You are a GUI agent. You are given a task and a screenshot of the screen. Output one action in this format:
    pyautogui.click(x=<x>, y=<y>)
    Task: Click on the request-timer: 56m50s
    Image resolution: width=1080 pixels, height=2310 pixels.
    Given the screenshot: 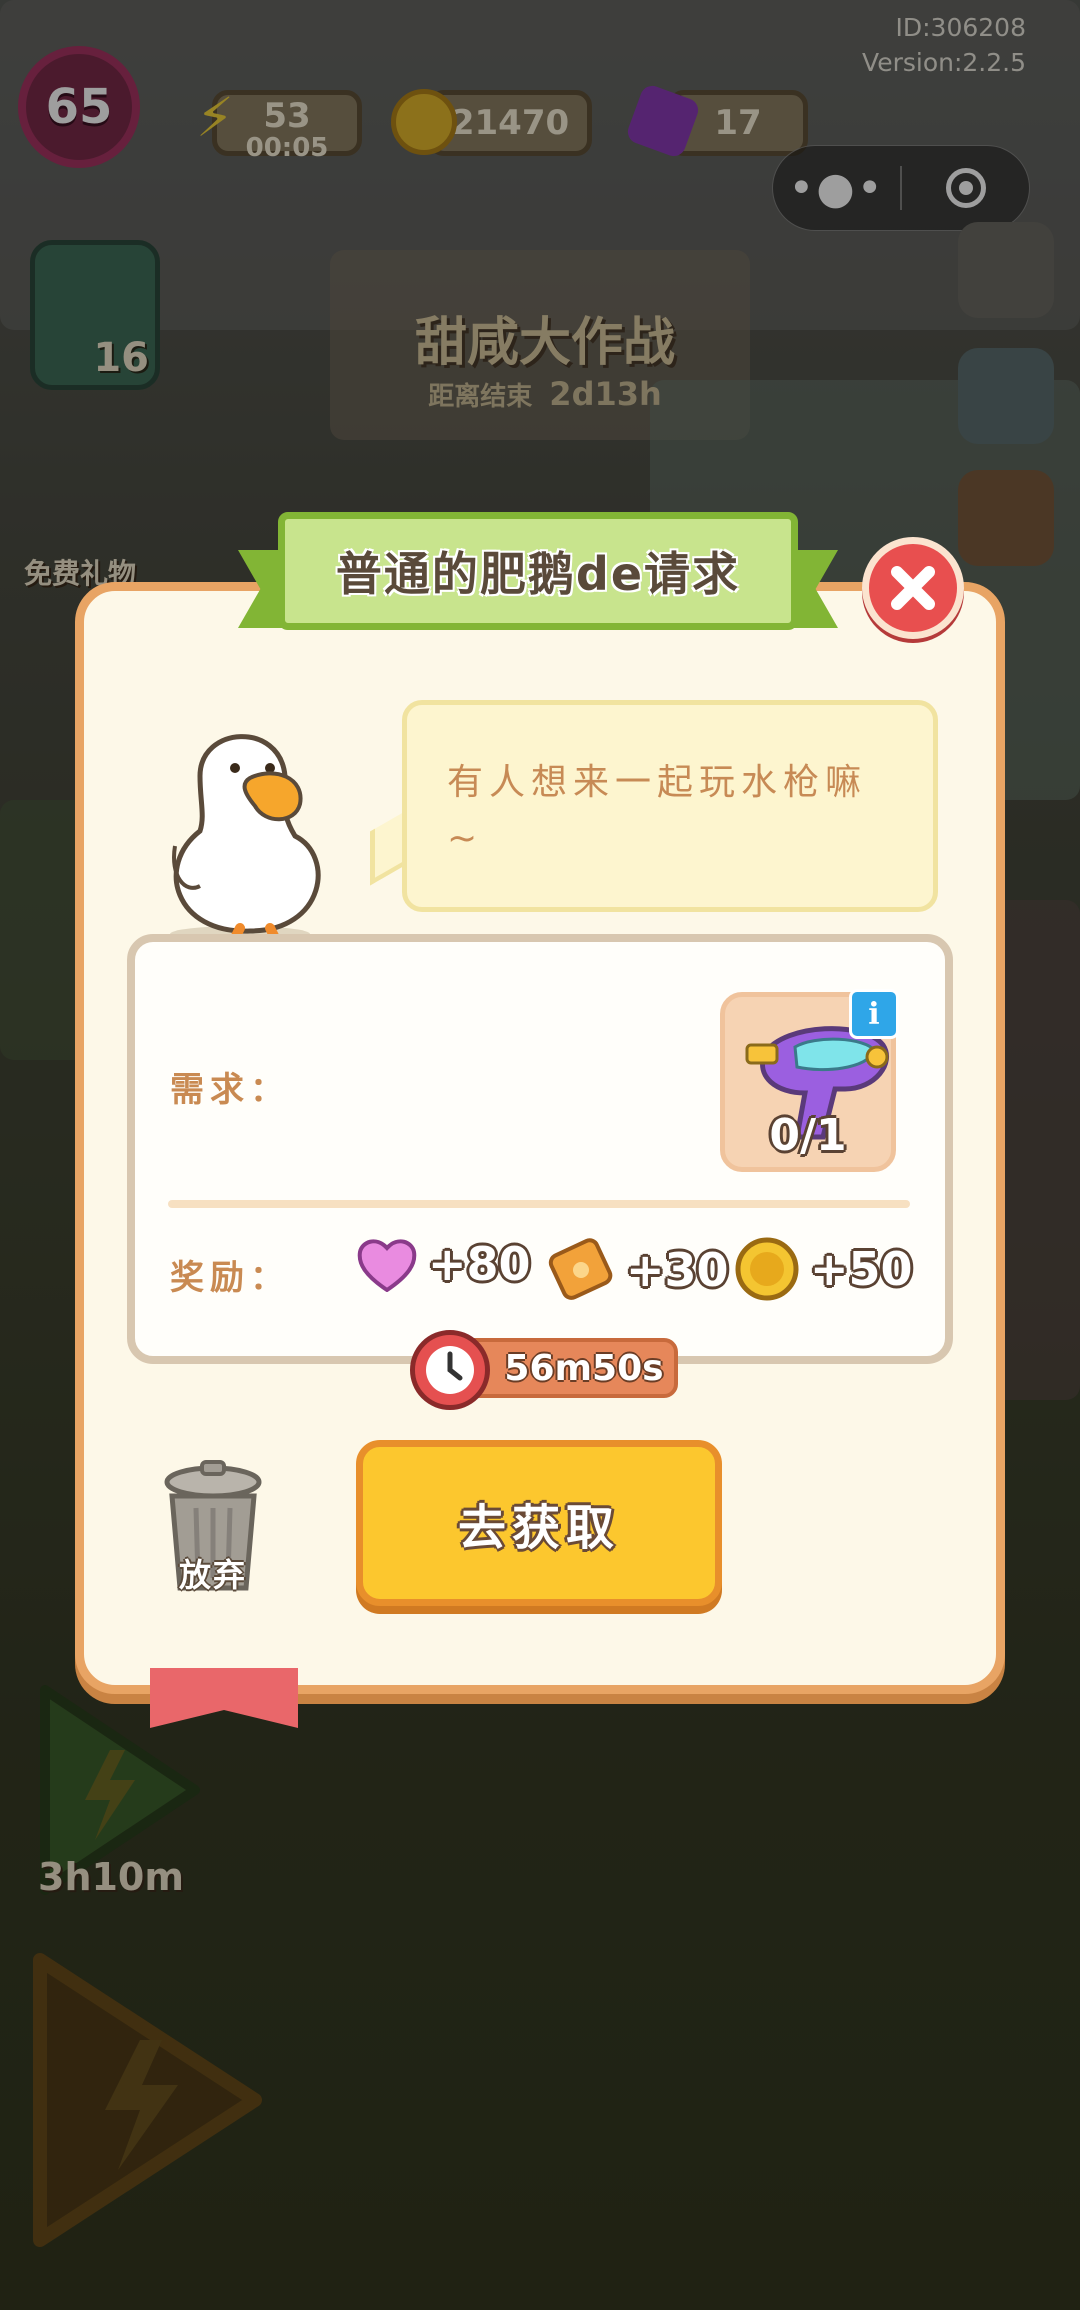 What is the action you would take?
    pyautogui.click(x=544, y=1370)
    